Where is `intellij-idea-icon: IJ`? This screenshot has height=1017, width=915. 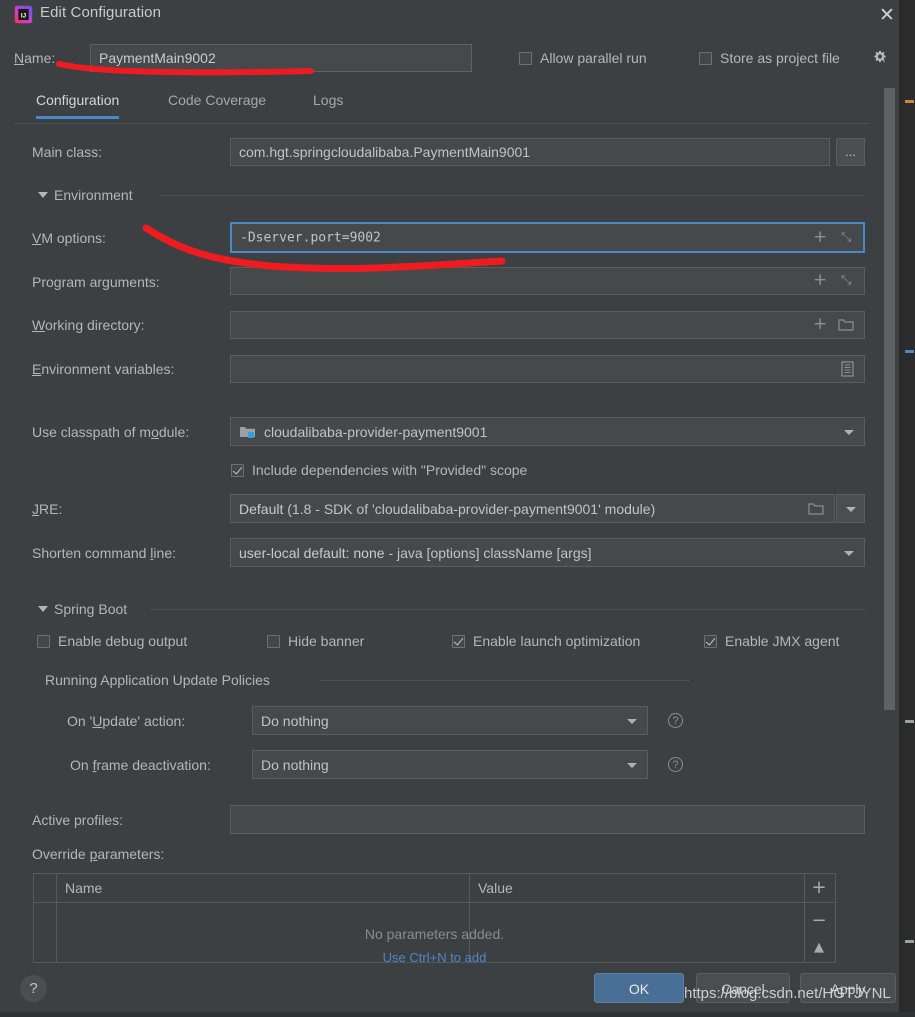
intellij-idea-icon: IJ is located at coordinates (23, 14).